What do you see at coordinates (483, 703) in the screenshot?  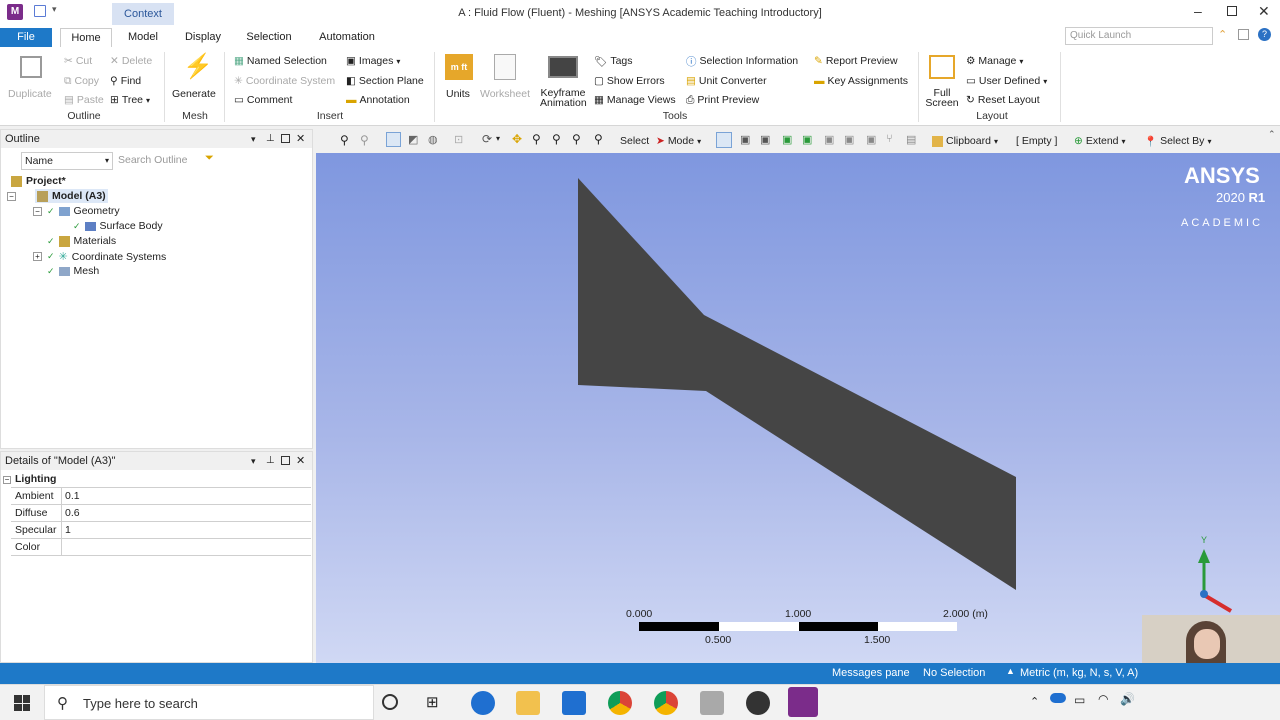 I see `edge-browser-icon` at bounding box center [483, 703].